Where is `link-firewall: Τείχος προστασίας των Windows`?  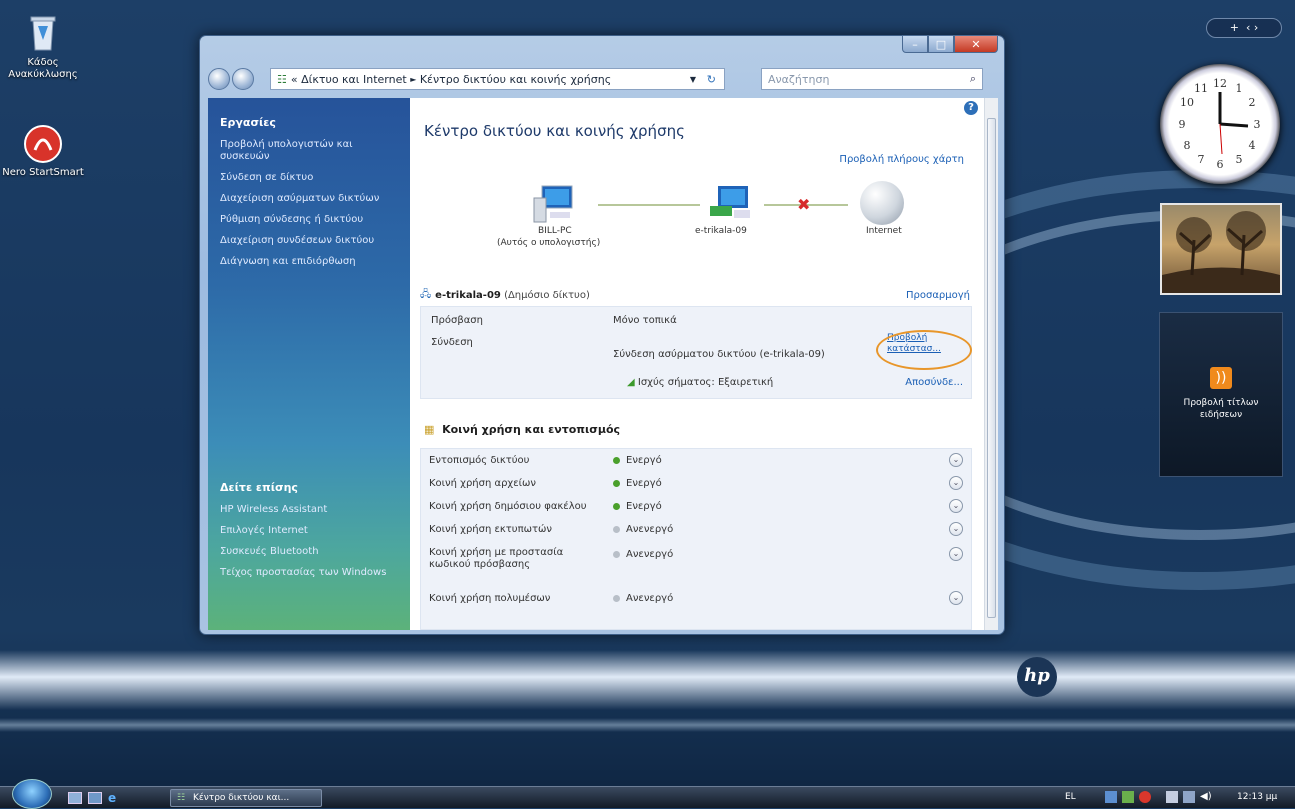
link-firewall: Τείχος προστασίας των Windows is located at coordinates (310, 573).